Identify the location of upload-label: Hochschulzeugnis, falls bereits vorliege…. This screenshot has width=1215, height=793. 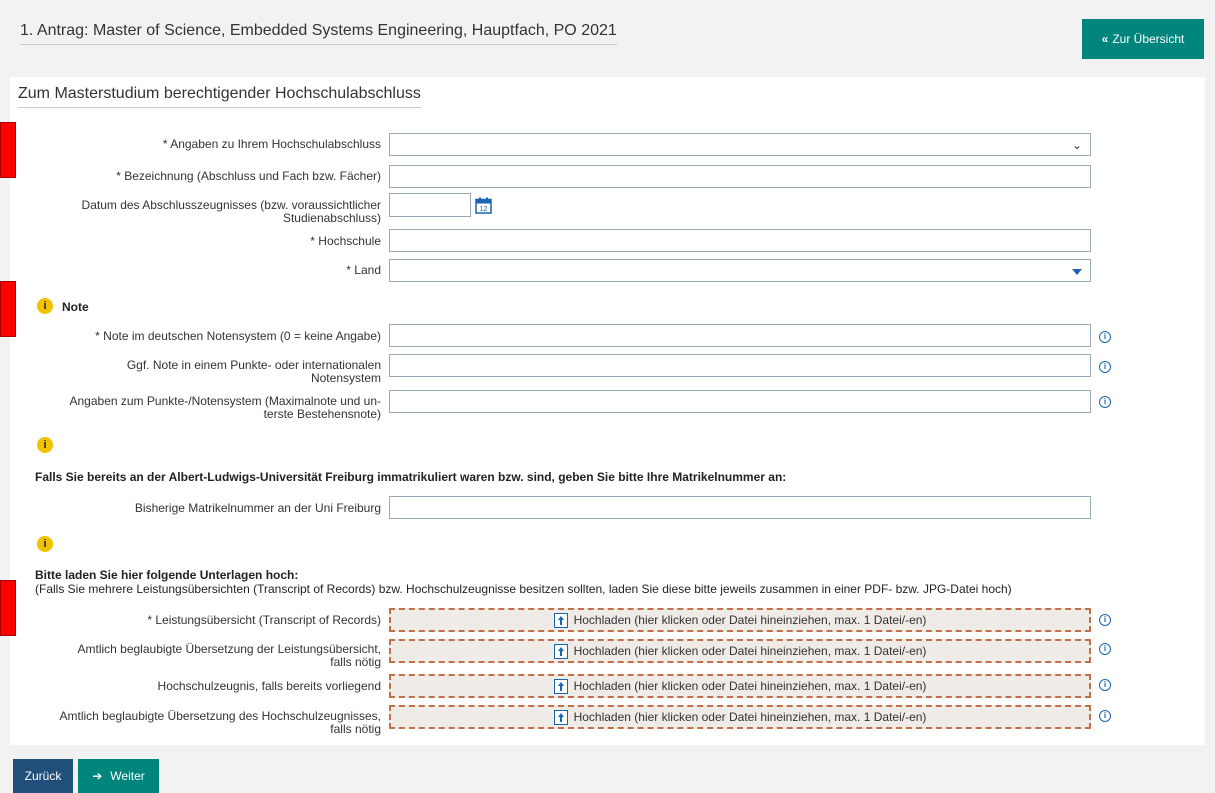
(269, 686).